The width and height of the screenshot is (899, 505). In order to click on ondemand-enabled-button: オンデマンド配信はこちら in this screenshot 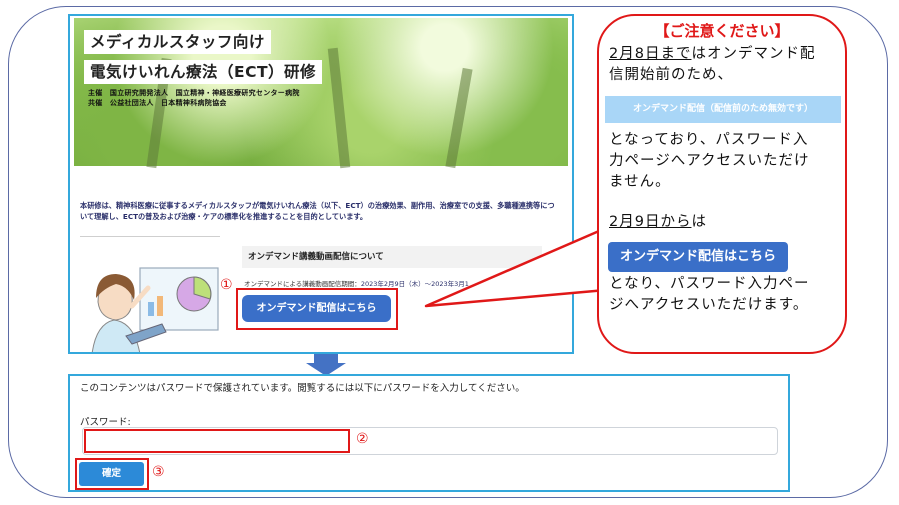, I will do `click(698, 257)`.